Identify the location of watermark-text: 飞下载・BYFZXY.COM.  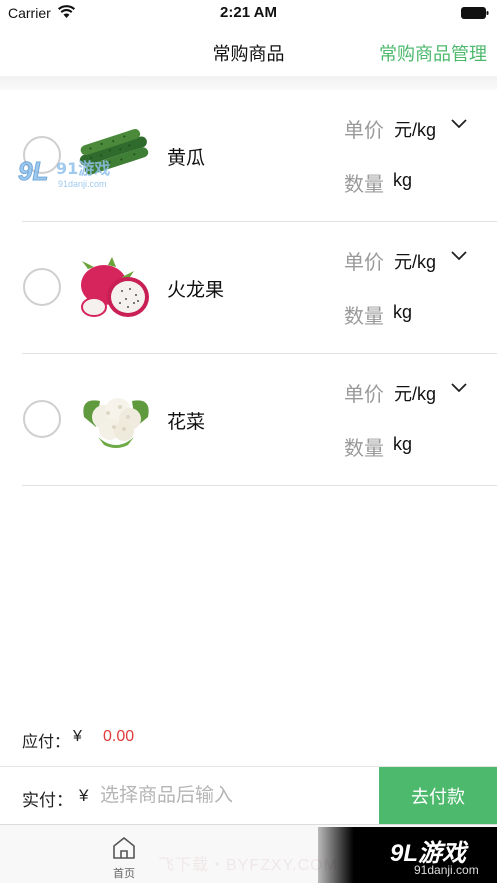
(248, 865).